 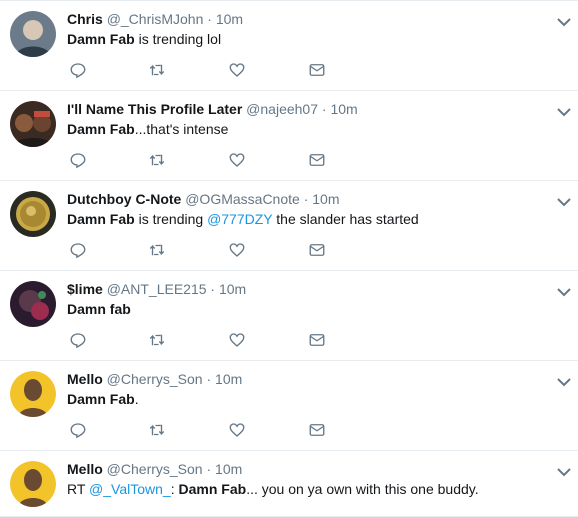 What do you see at coordinates (242, 199) in the screenshot?
I see `username: @OGMassaCnote` at bounding box center [242, 199].